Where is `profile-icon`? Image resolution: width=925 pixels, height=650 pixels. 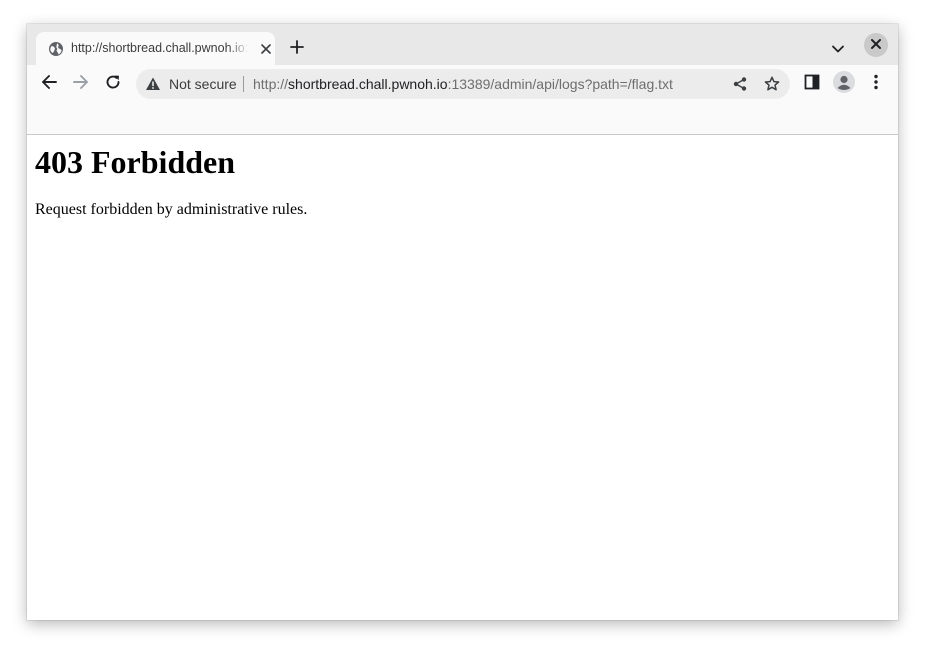 profile-icon is located at coordinates (844, 84).